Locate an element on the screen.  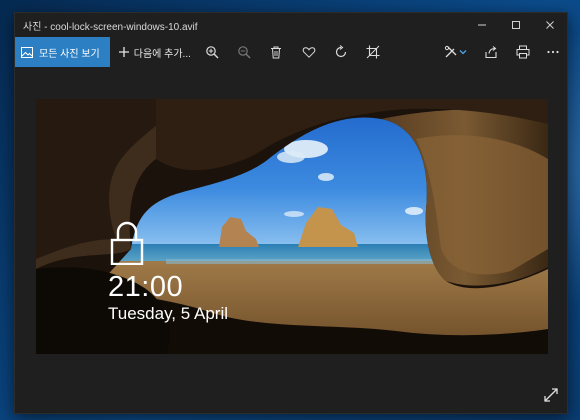
rotate-button is located at coordinates (341, 52).